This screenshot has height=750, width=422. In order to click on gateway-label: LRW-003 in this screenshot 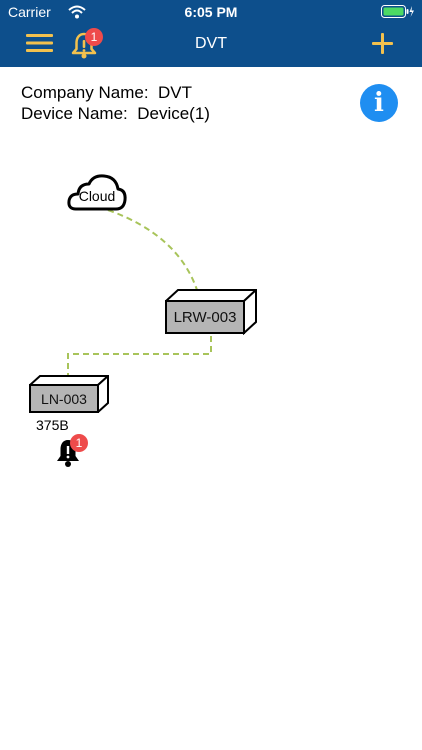, I will do `click(205, 317)`.